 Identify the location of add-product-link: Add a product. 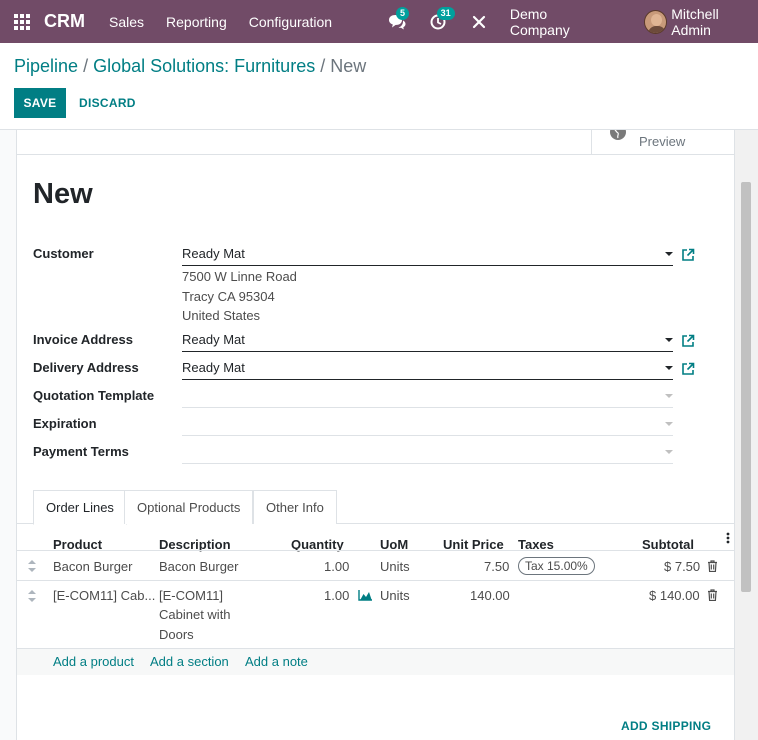
(93, 661).